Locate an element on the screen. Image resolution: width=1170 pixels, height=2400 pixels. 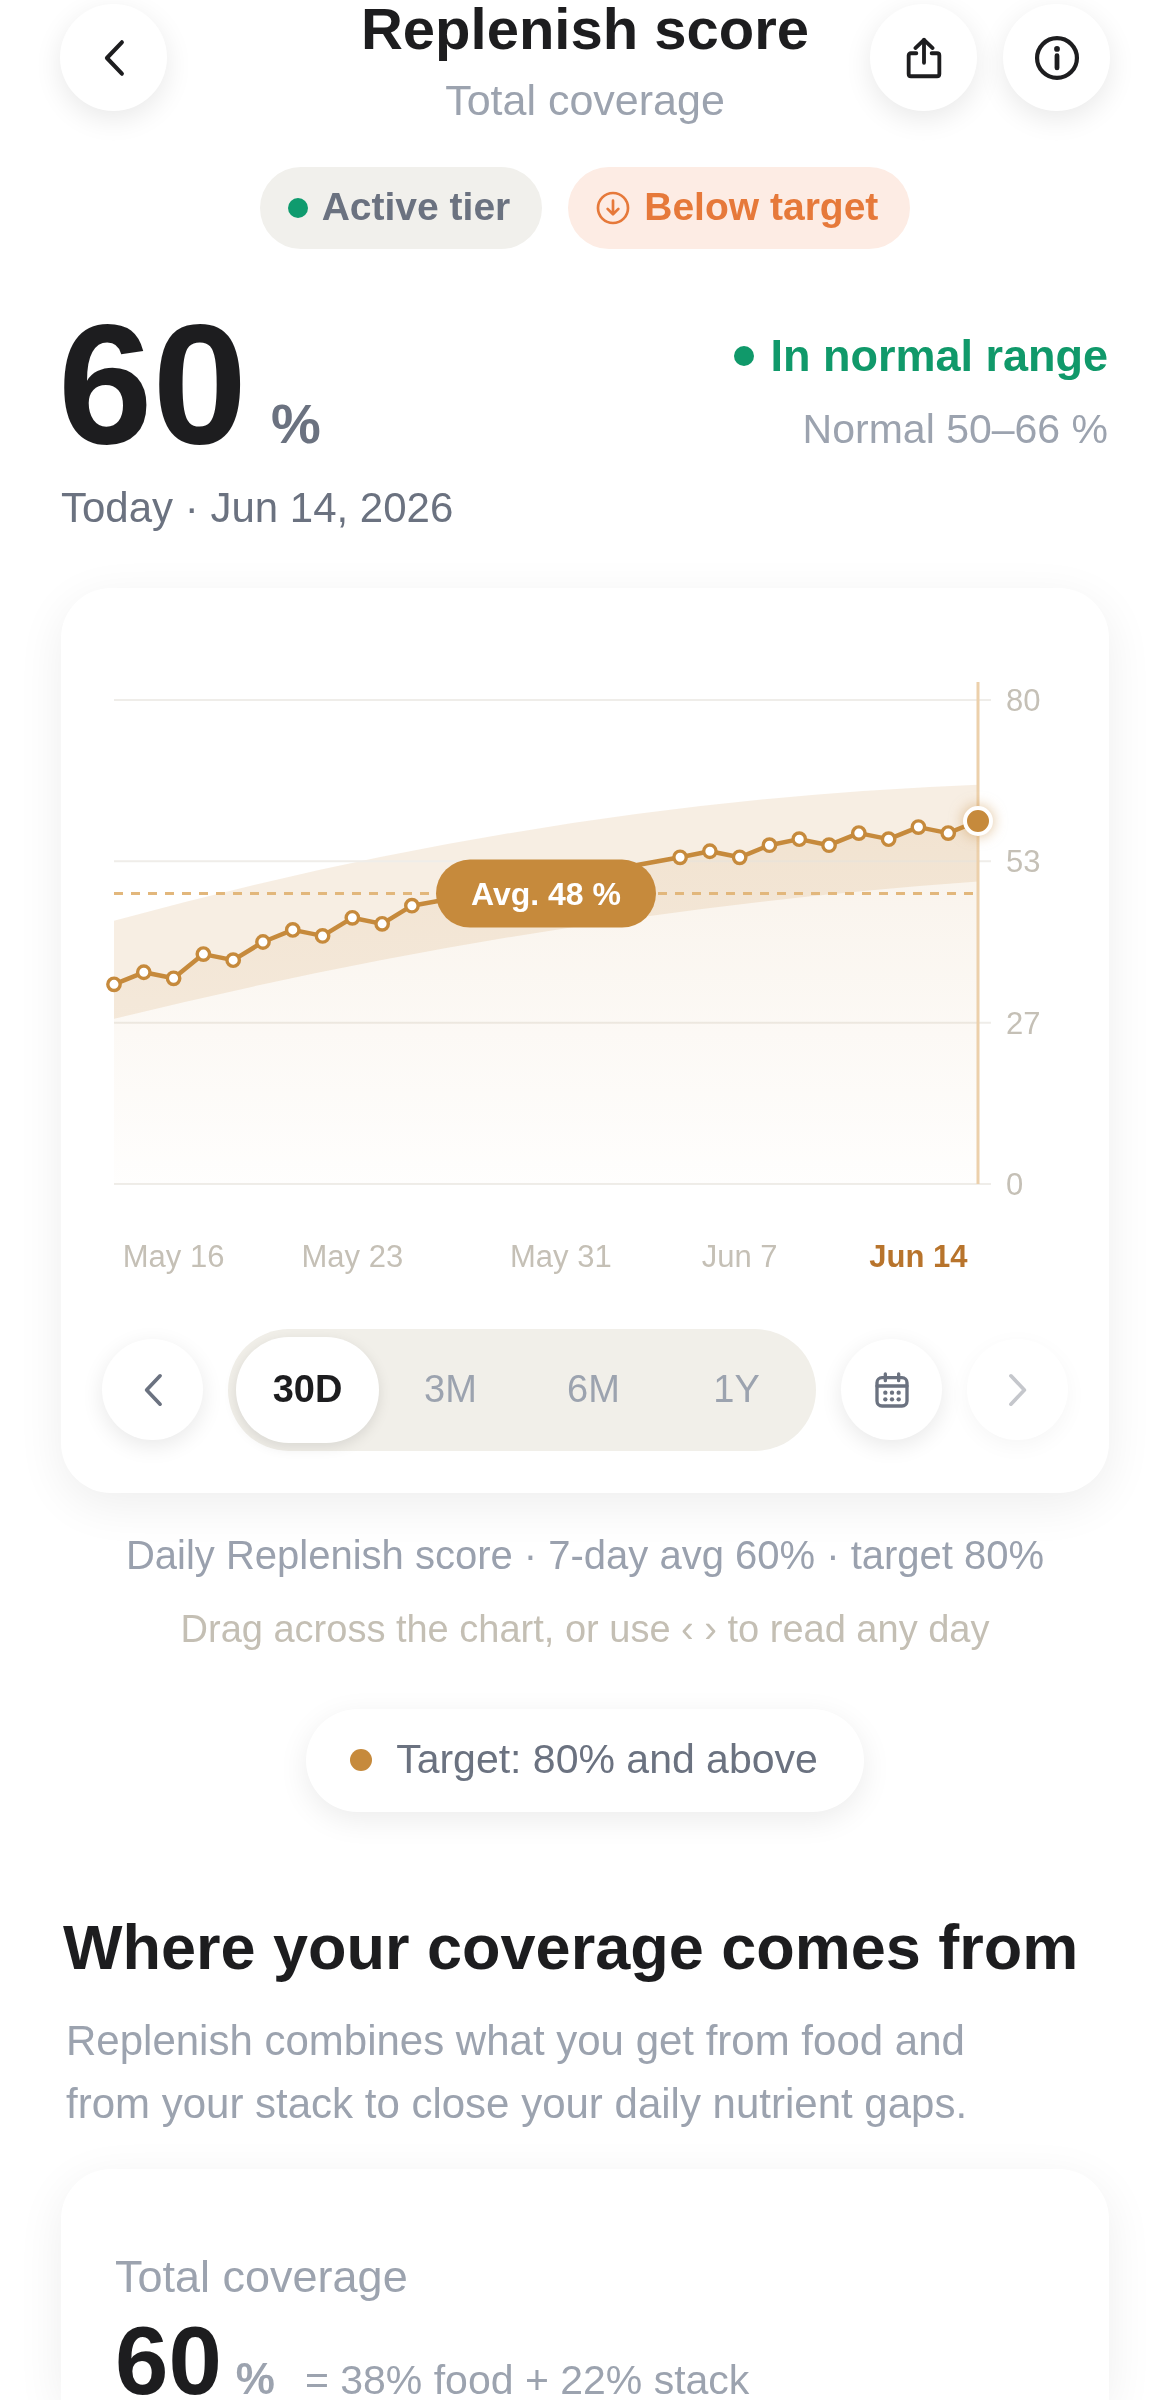
axis-label: 53 is located at coordinates (1023, 862).